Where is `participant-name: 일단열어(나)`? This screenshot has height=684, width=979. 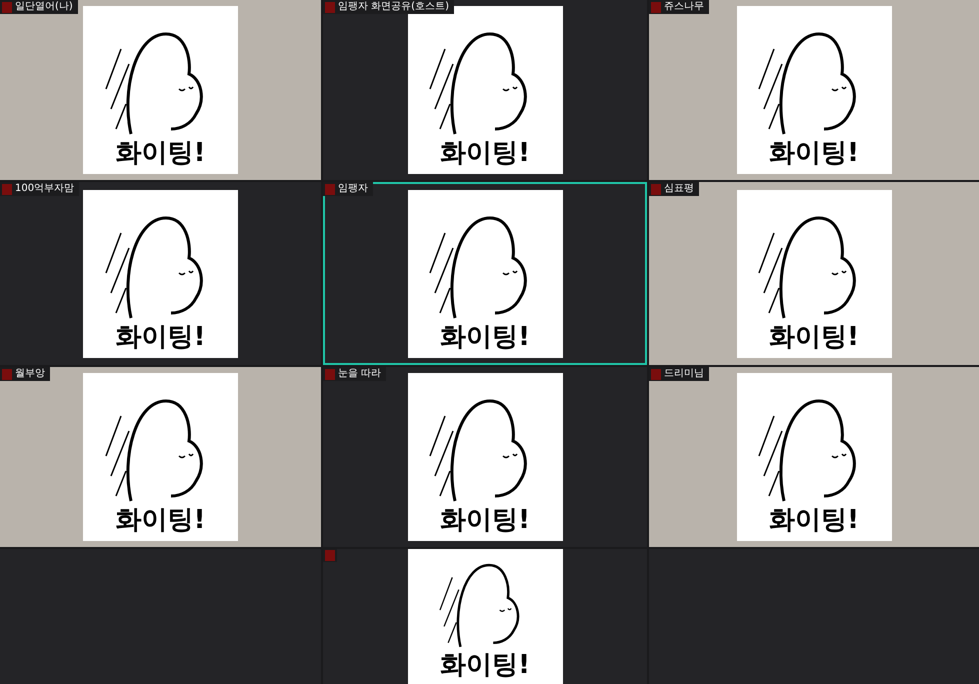
participant-name: 일단열어(나) is located at coordinates (44, 7).